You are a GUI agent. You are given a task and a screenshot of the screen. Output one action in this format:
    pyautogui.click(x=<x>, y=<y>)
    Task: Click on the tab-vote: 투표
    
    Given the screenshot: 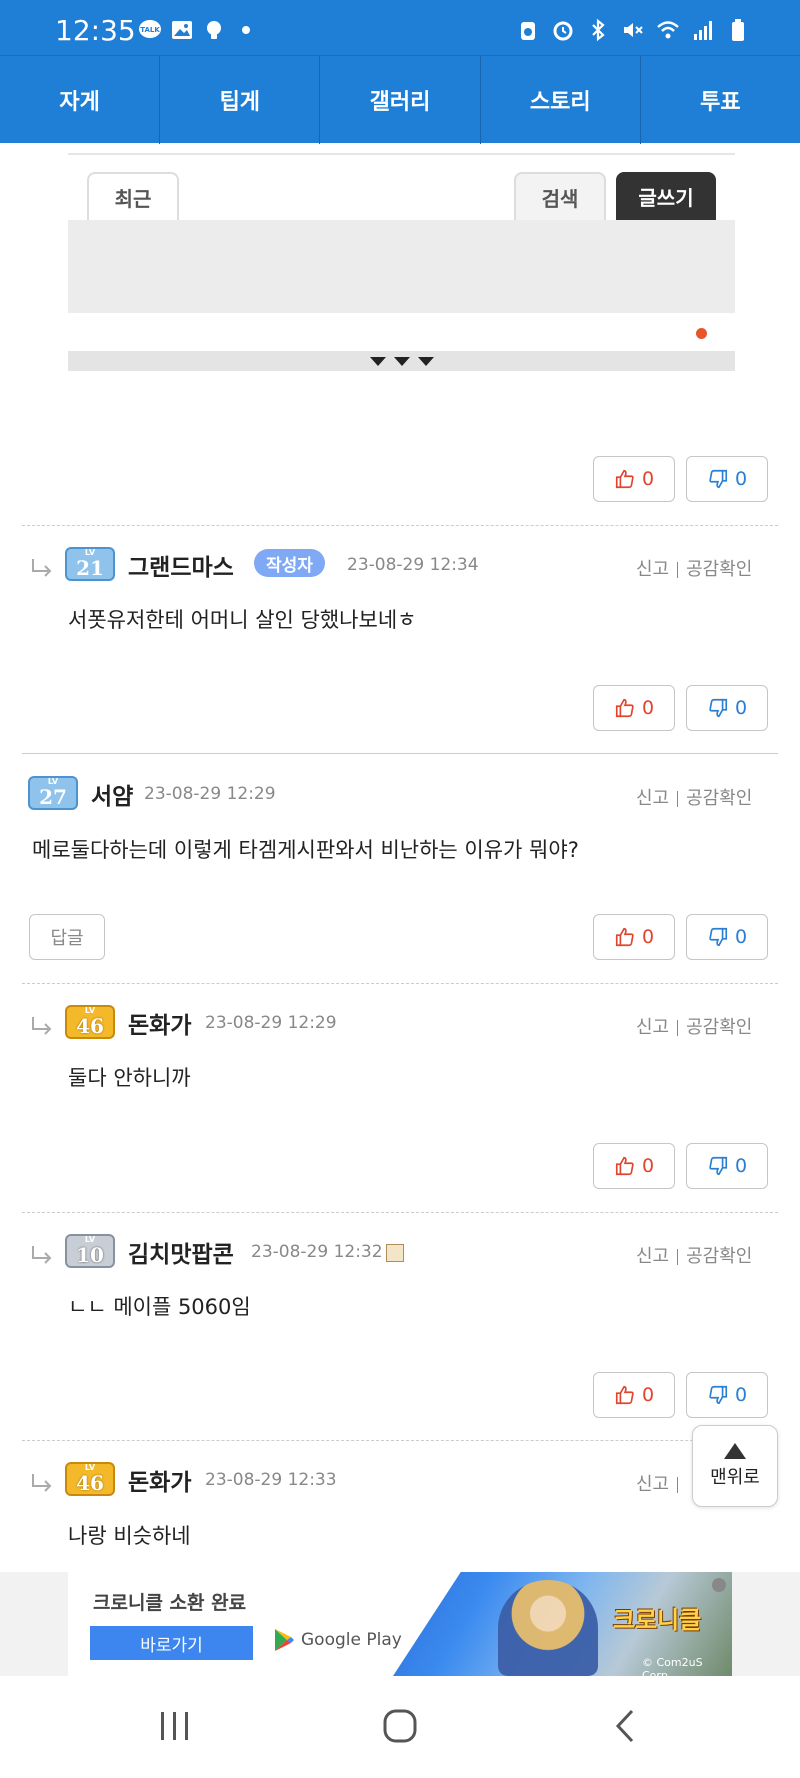 What is the action you would take?
    pyautogui.click(x=720, y=100)
    